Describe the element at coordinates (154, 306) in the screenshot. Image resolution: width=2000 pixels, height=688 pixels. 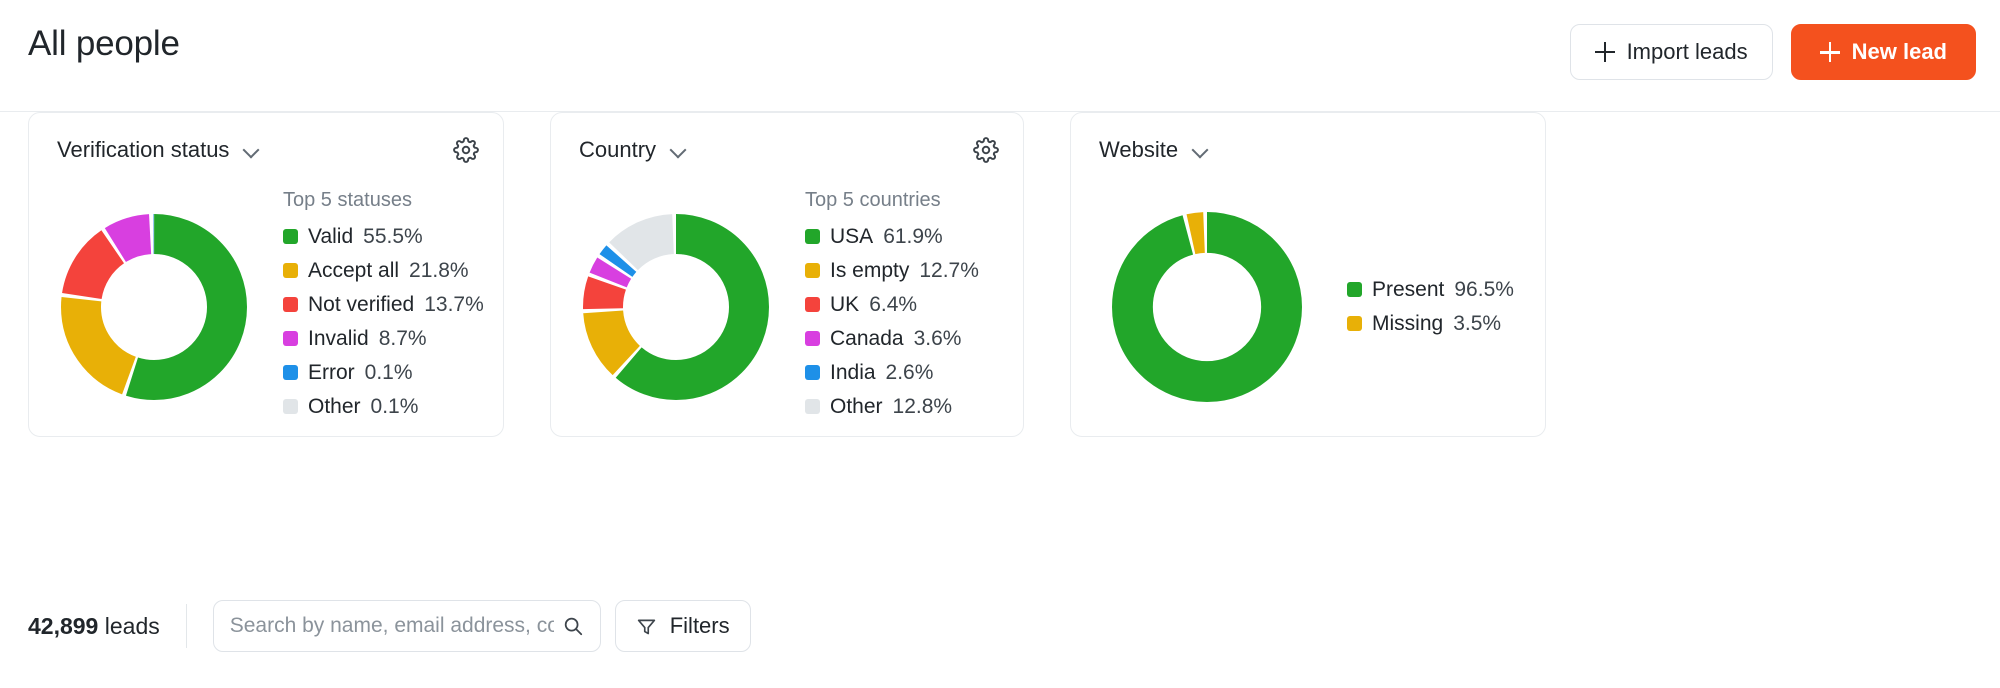
I see `donut-chart-verification` at that location.